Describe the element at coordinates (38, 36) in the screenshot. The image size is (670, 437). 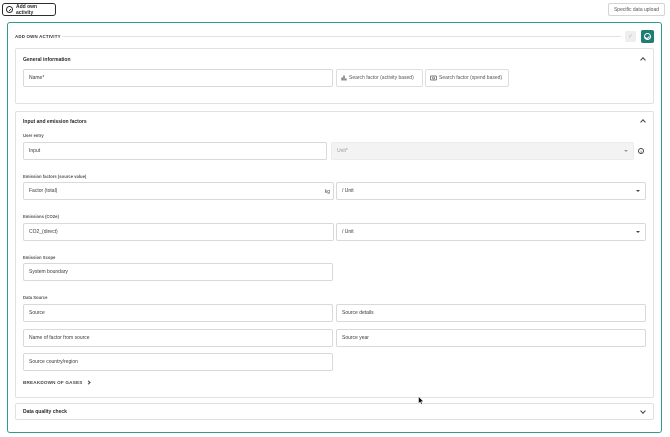
I see `panel-title: ADD OWN ACTIVITY` at that location.